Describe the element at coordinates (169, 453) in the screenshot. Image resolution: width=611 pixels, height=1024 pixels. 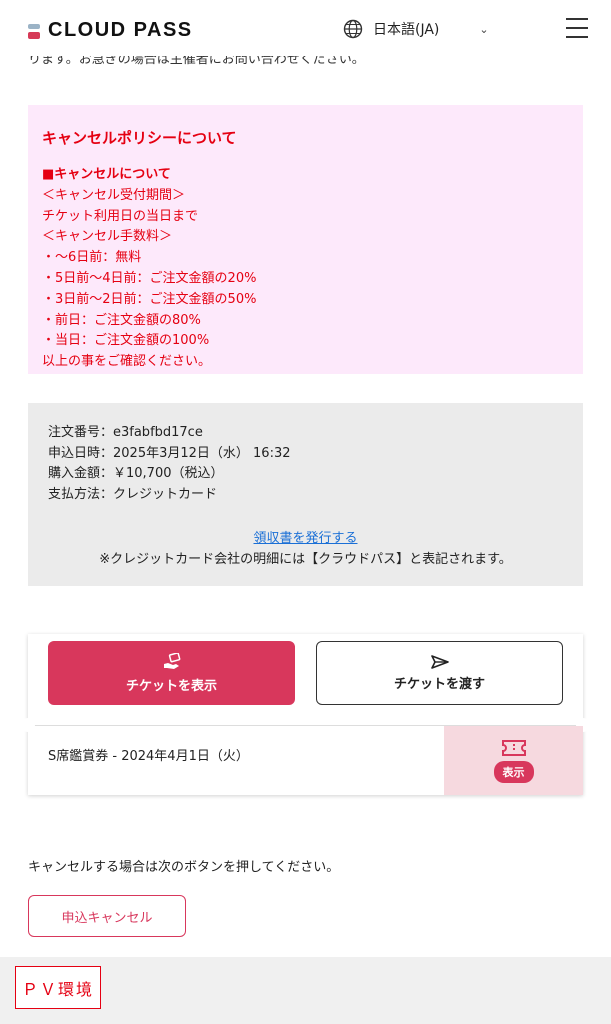
I see `order-date: 申込日時：2025年3月12日（水） 16:32` at that location.